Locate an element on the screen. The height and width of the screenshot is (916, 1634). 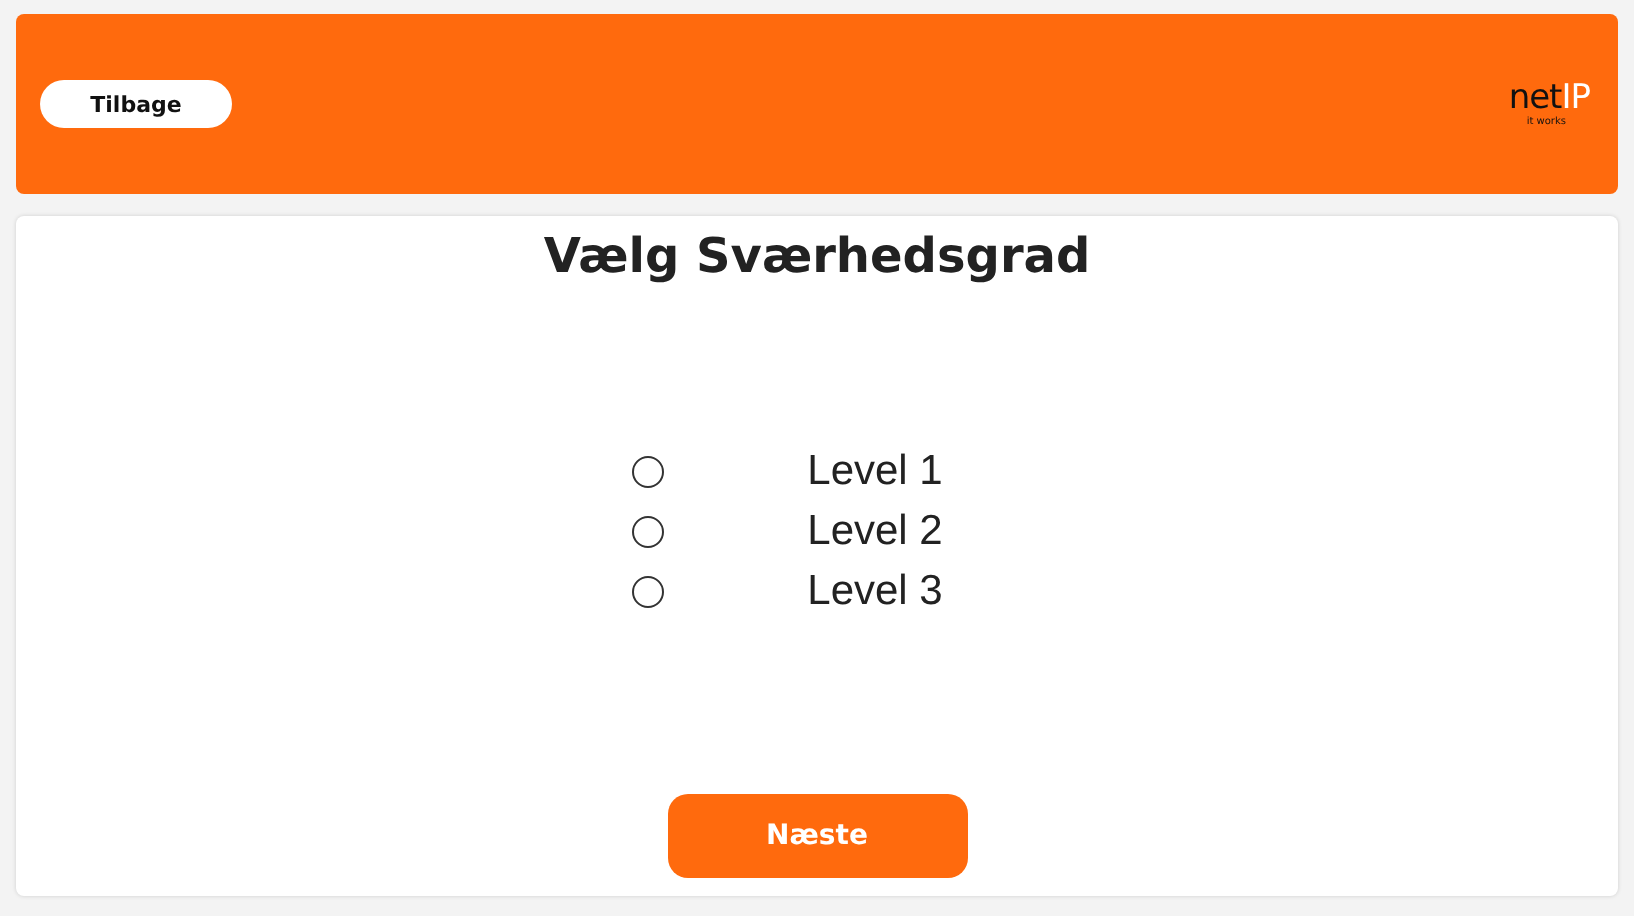
page-title: Vælg Sværhedsgrad is located at coordinates (817, 256).